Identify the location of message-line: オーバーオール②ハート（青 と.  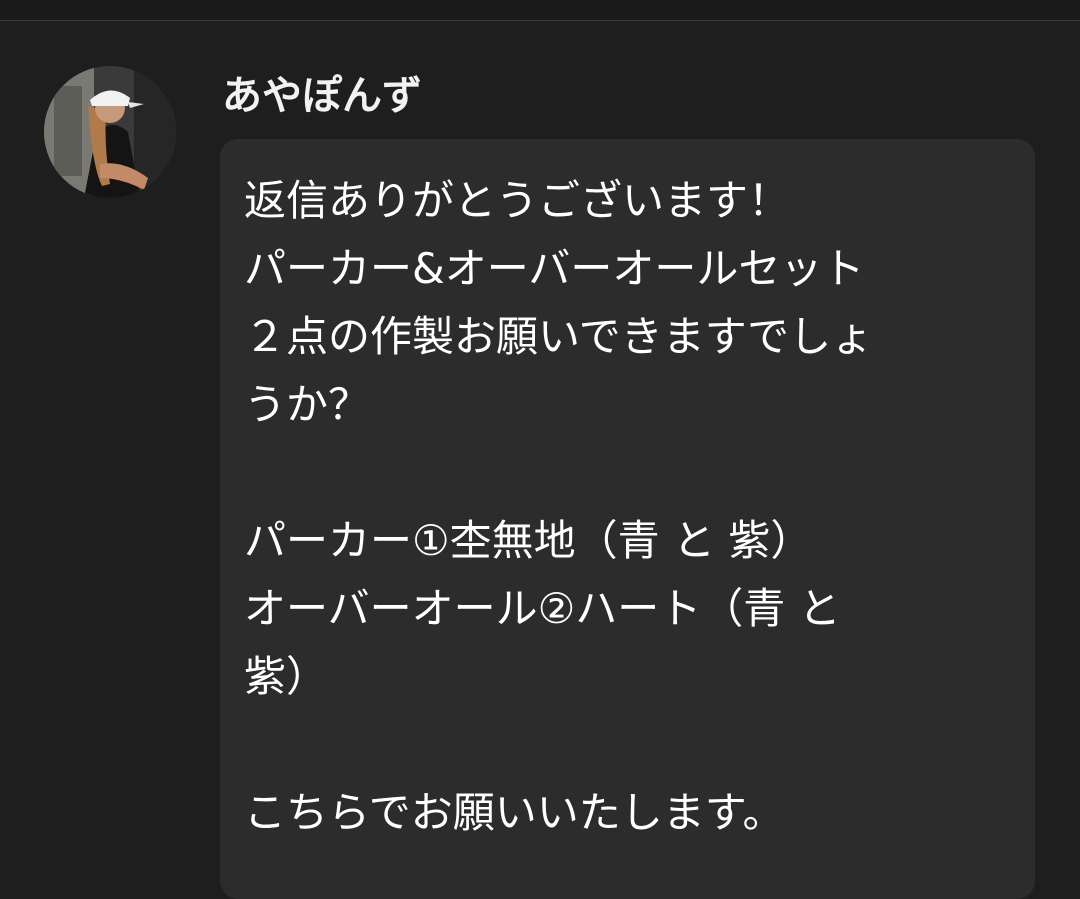
(542, 608).